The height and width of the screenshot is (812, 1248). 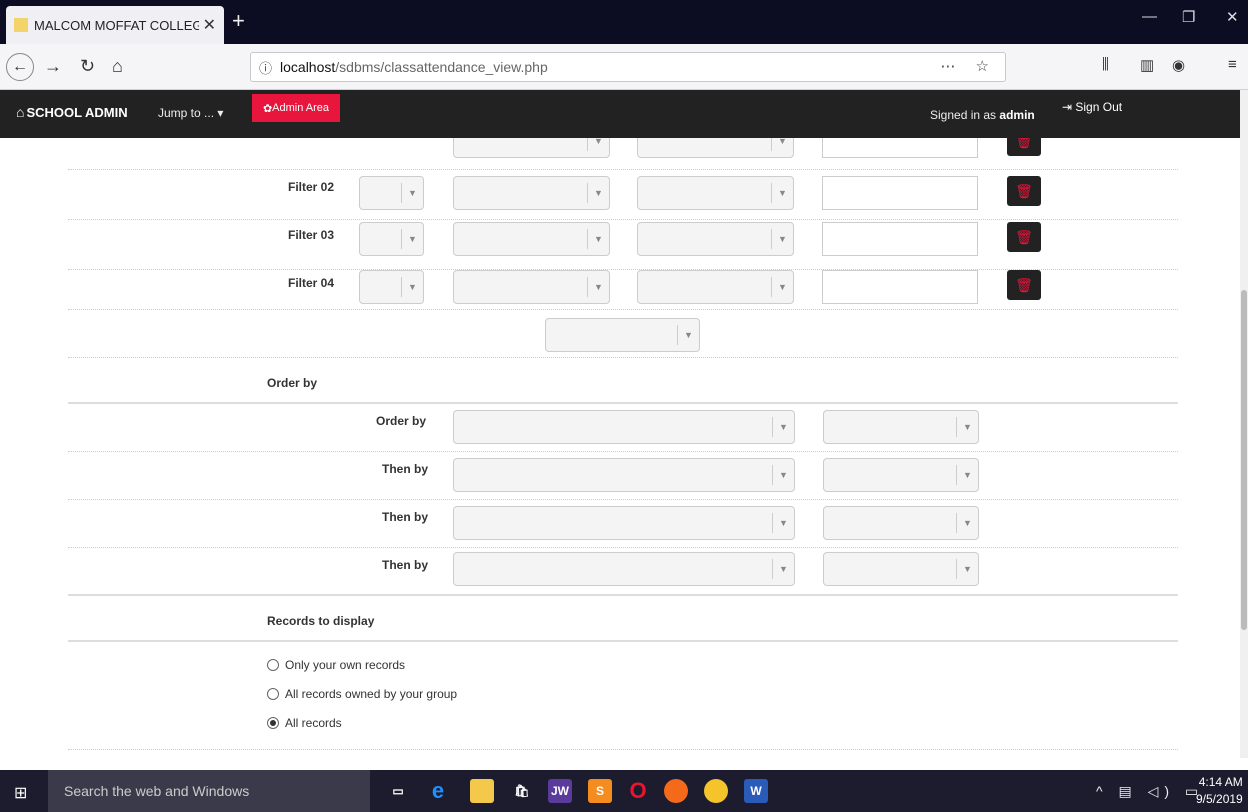 What do you see at coordinates (1219, 791) in the screenshot?
I see `taskbar-clock: 4:14 AM 9/5/2019` at bounding box center [1219, 791].